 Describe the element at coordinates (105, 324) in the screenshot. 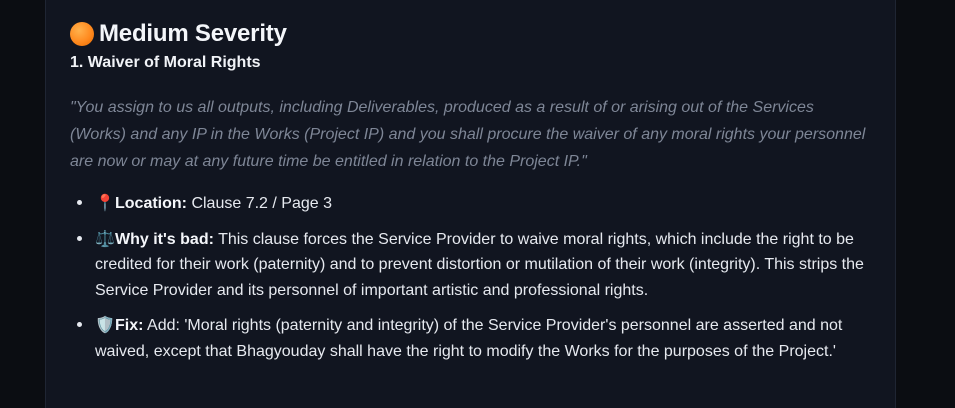

I see `shield-icon: 🛡️` at that location.